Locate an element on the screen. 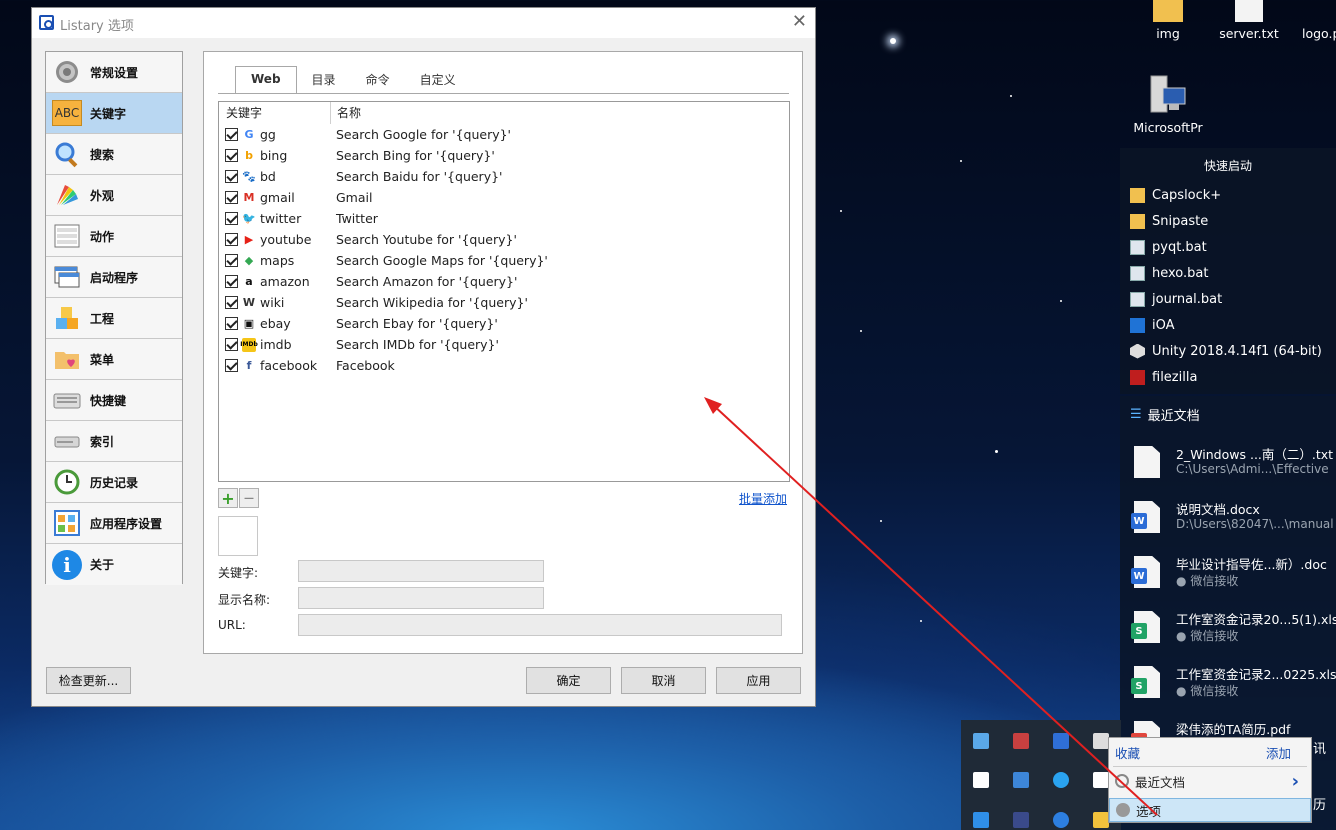  drive-icon is located at coordinates (67, 441).